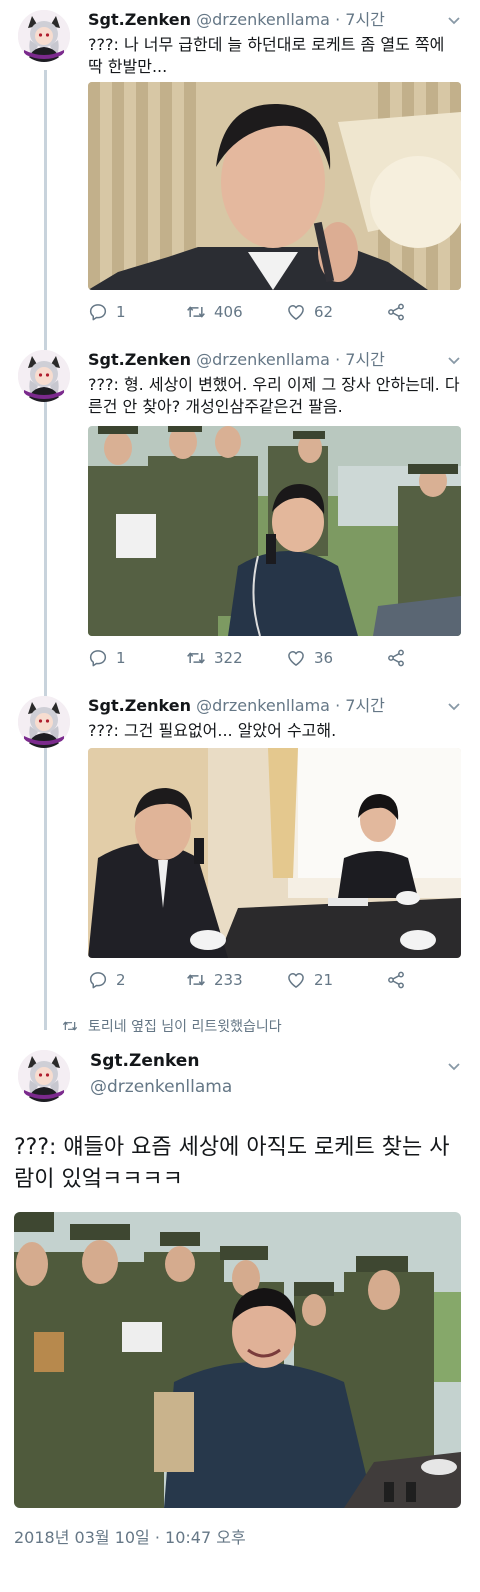 The width and height of the screenshot is (480, 1592). I want to click on retweet-button: 406, so click(214, 312).